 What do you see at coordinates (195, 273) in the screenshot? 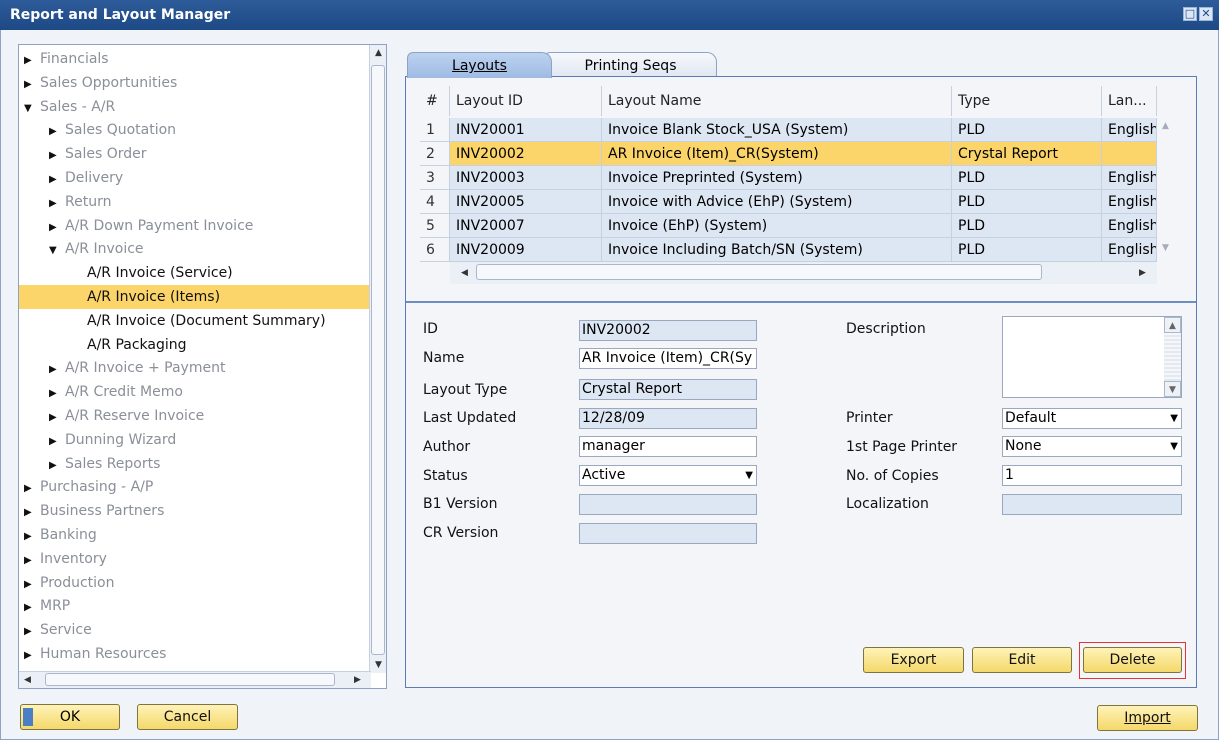
I see `tree-item: A/R Invoice (Service)` at bounding box center [195, 273].